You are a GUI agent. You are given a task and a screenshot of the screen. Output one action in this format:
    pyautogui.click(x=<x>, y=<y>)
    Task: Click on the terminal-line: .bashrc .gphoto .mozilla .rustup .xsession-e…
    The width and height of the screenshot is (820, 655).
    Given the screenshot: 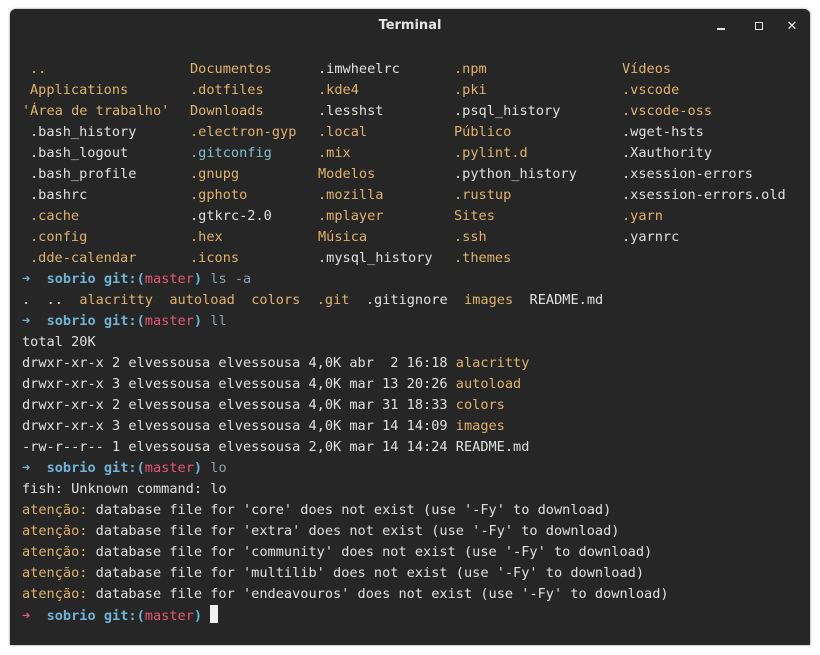 What is the action you would take?
    pyautogui.click(x=404, y=195)
    